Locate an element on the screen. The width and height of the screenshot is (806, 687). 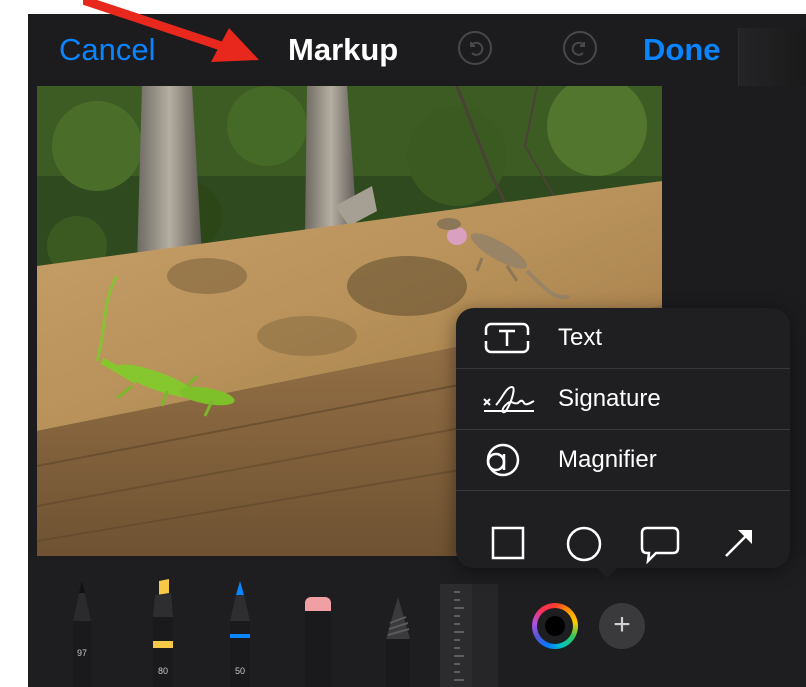
menu-item-label: Text is located at coordinates (580, 337).